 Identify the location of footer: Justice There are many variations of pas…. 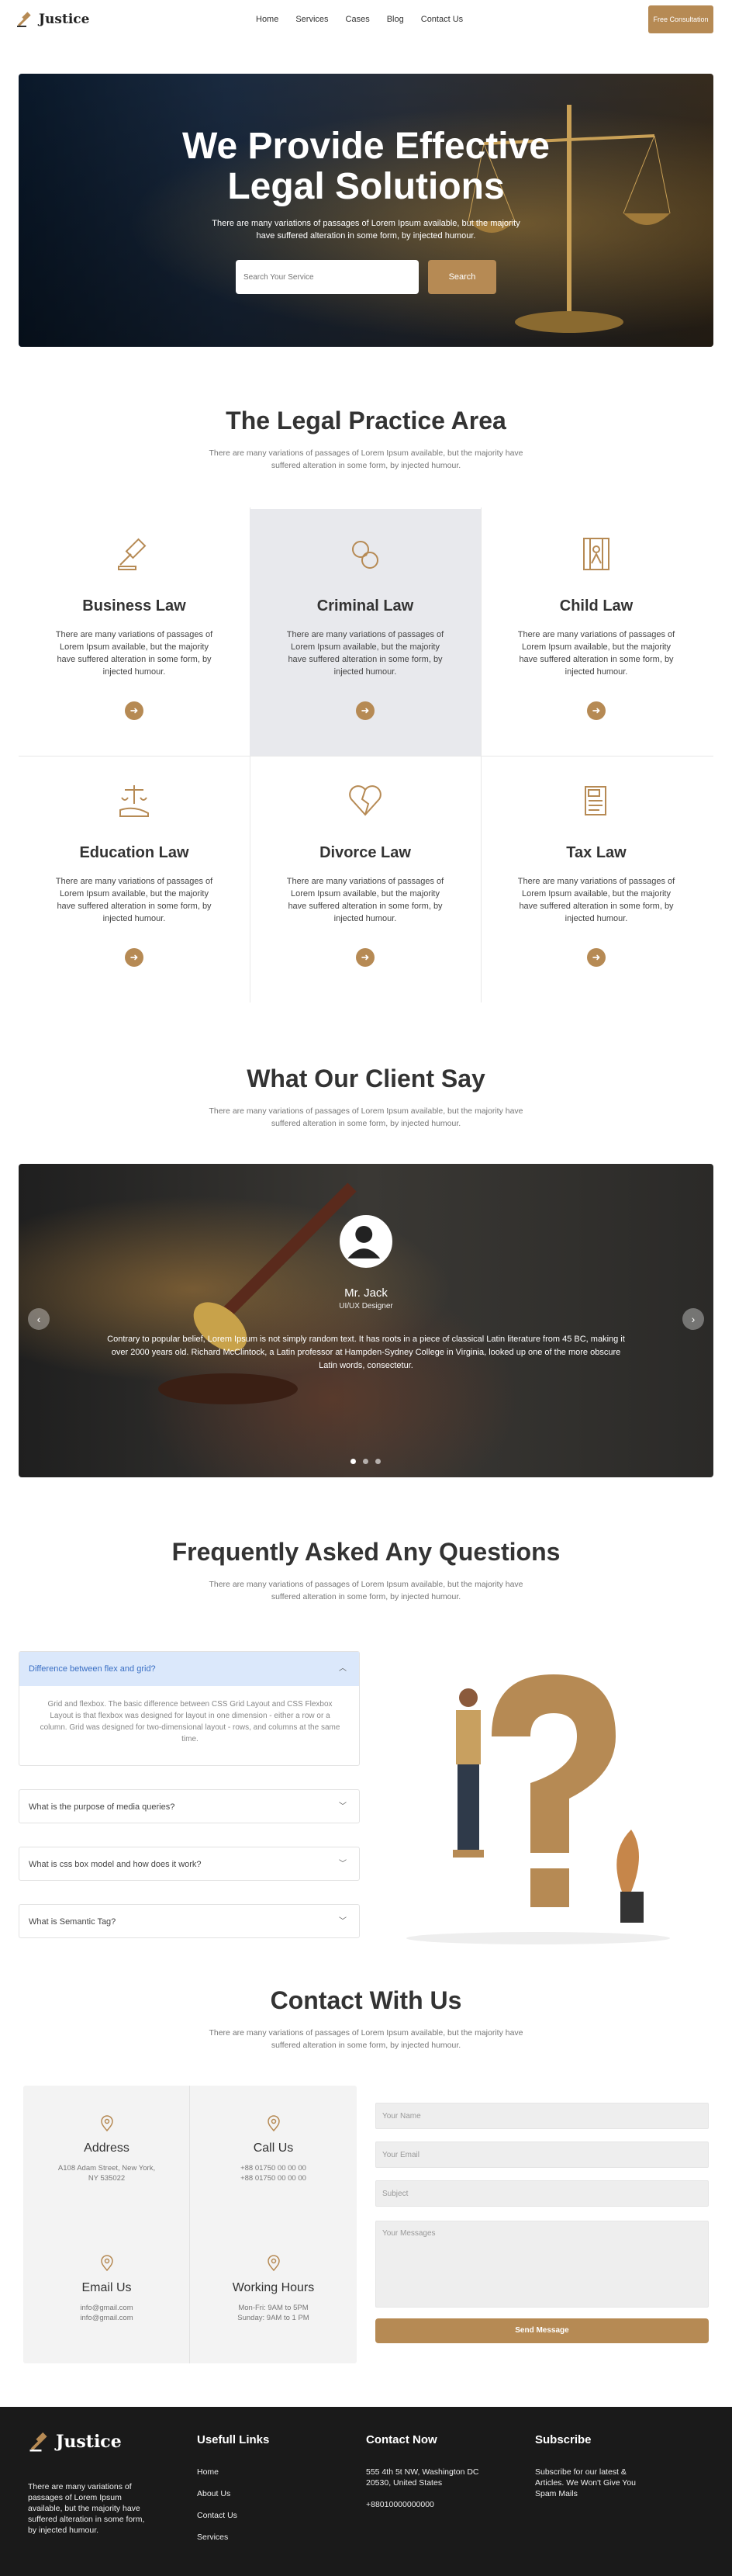
(366, 2491).